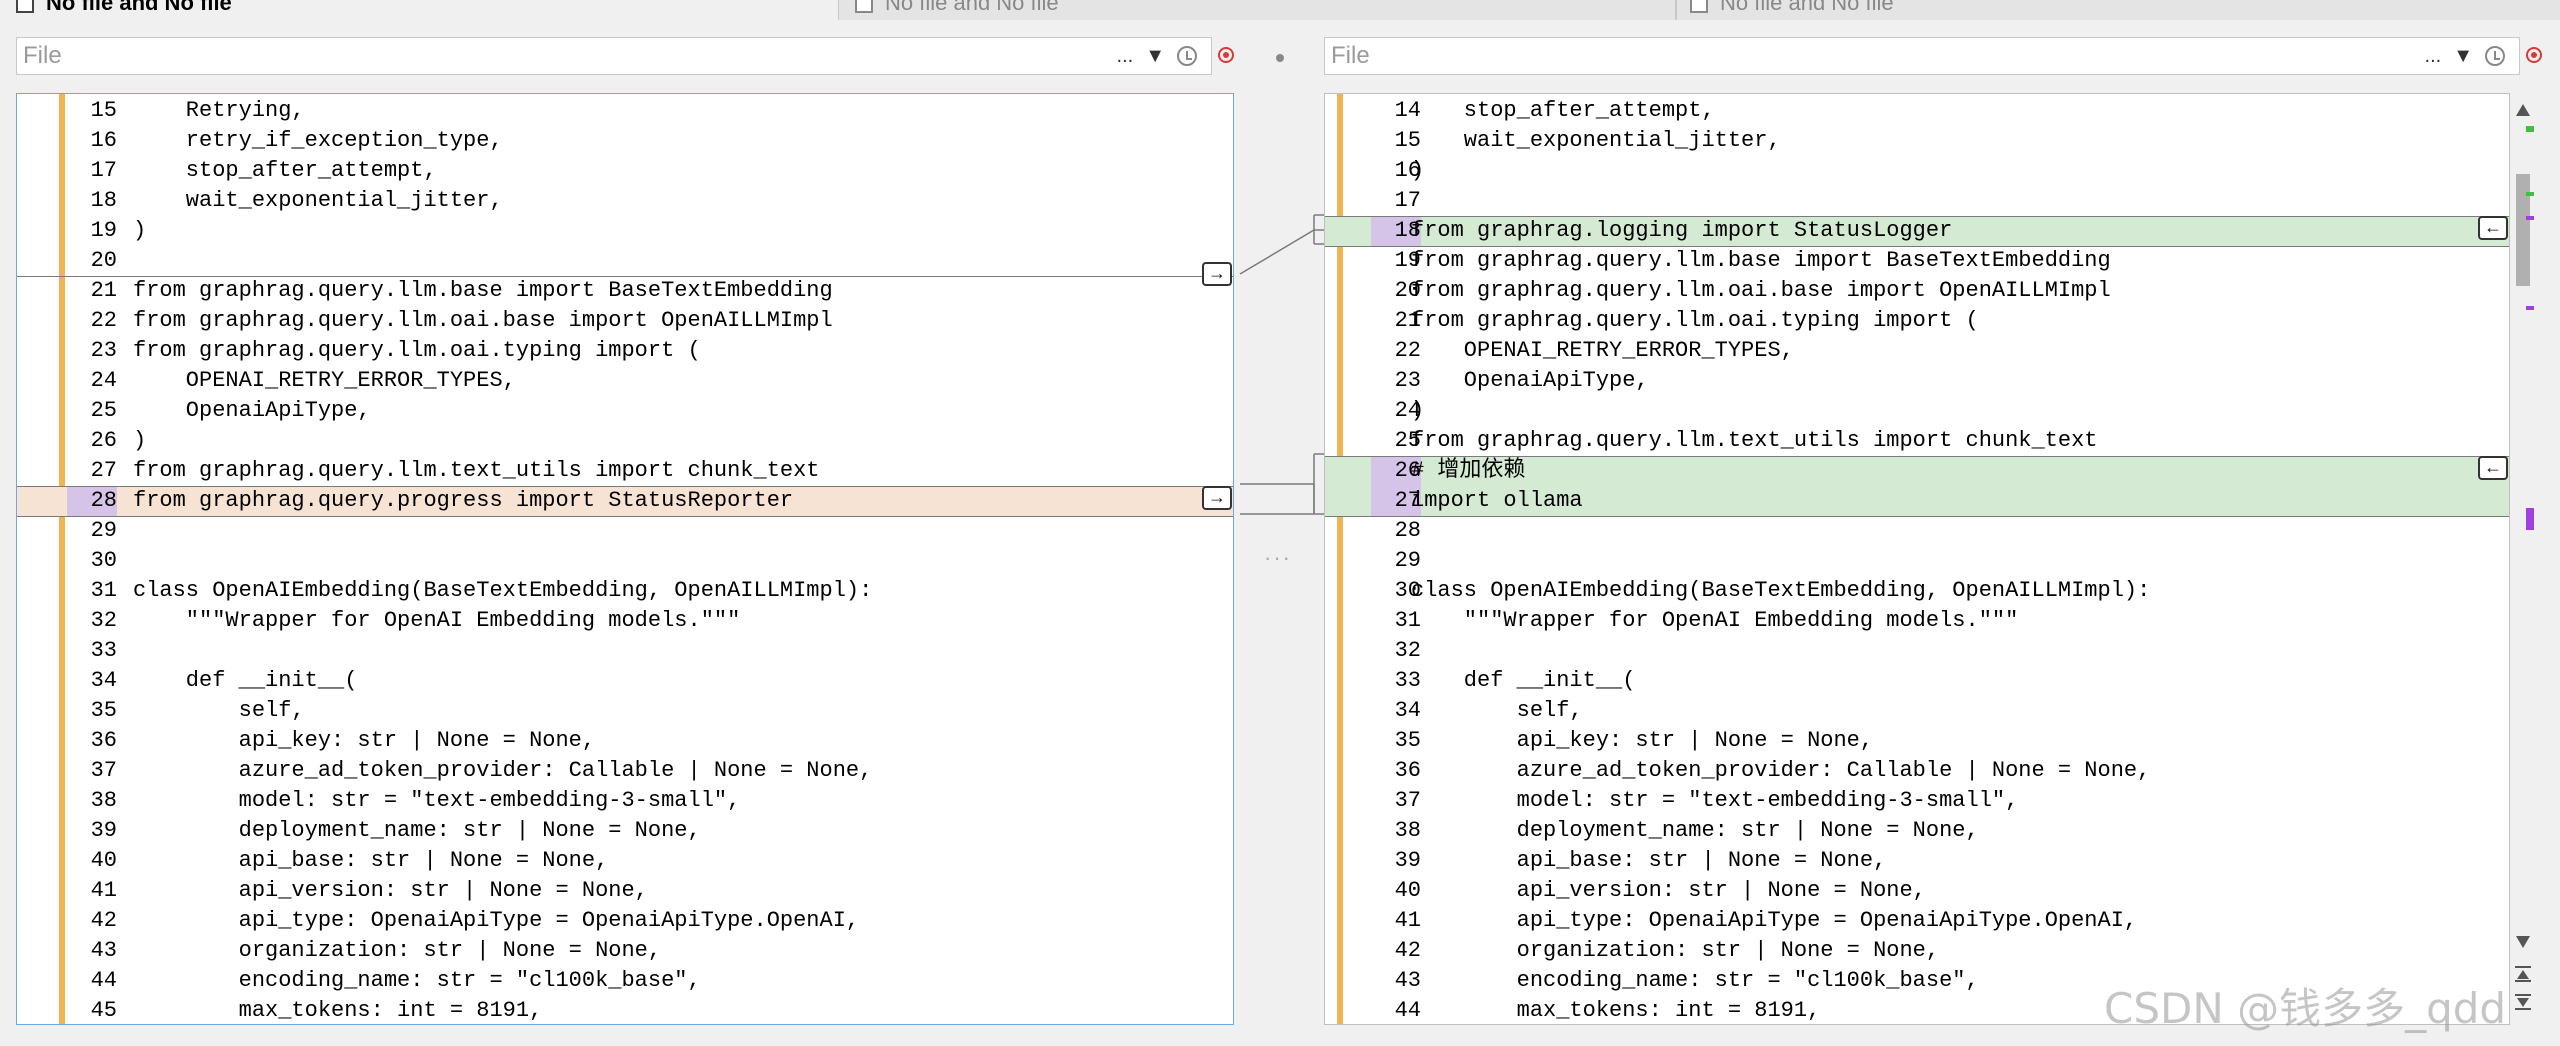 This screenshot has height=1046, width=2560. Describe the element at coordinates (625, 231) in the screenshot. I see `code-line: 19)` at that location.